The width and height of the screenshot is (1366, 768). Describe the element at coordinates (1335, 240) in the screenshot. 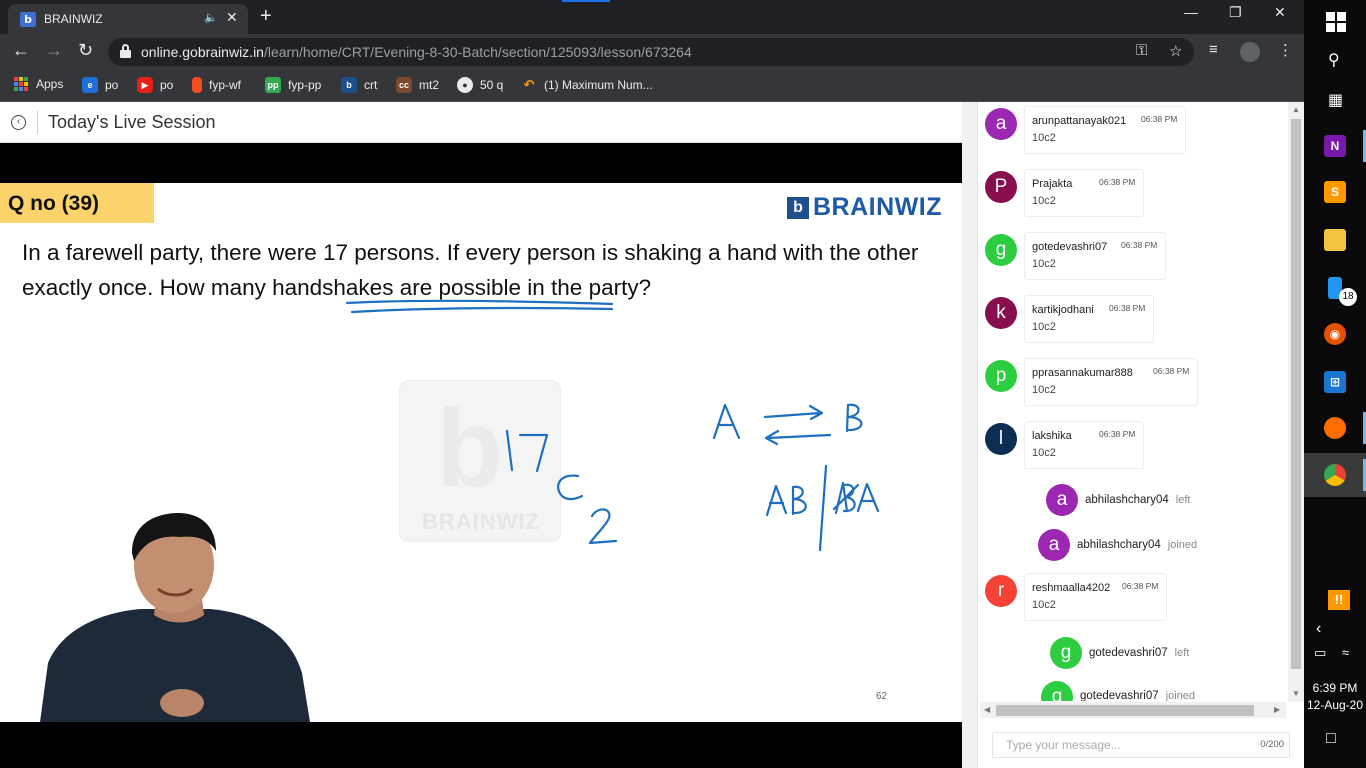

I see `taskbar-explorer` at that location.